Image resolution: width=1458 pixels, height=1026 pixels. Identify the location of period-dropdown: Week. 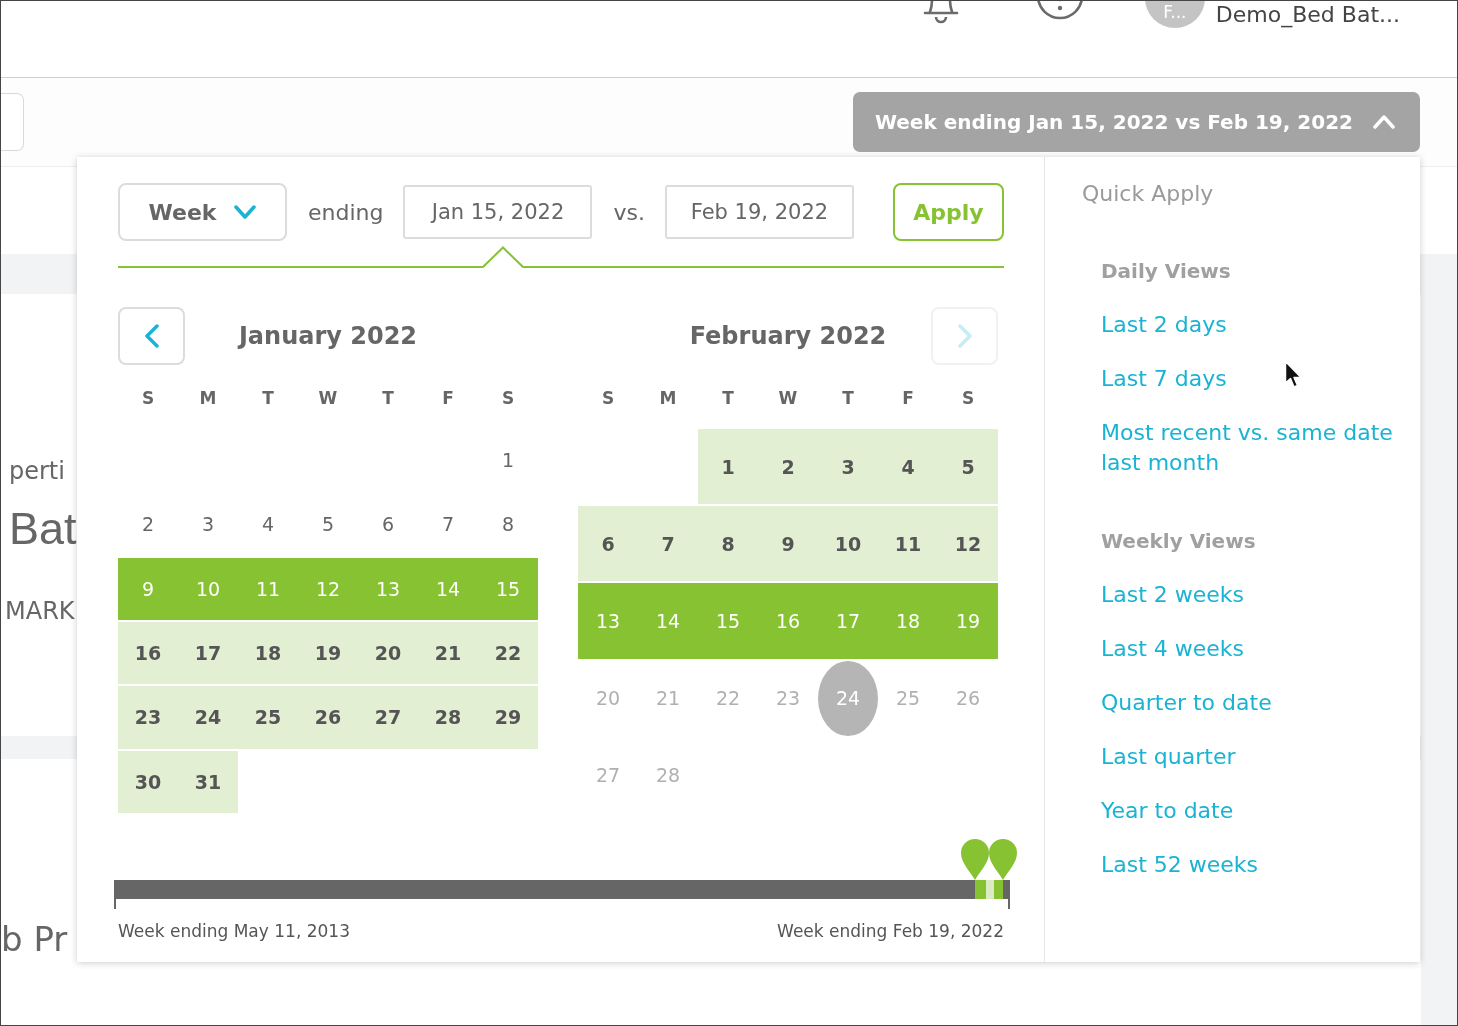
(202, 212).